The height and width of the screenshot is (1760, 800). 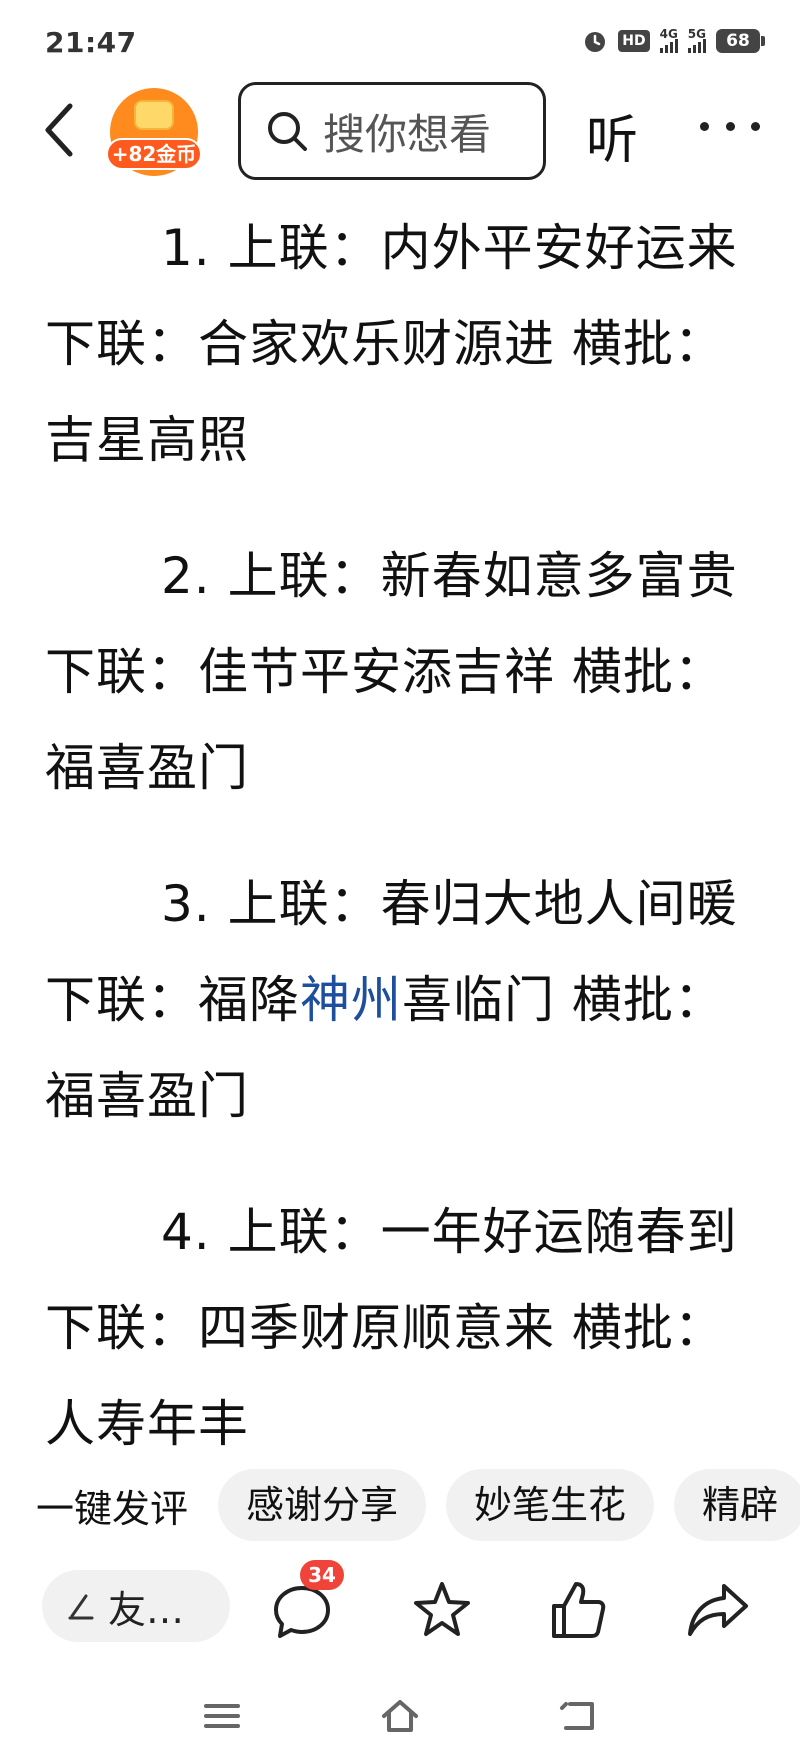 I want to click on more-horizontal-icon, so click(x=704, y=126).